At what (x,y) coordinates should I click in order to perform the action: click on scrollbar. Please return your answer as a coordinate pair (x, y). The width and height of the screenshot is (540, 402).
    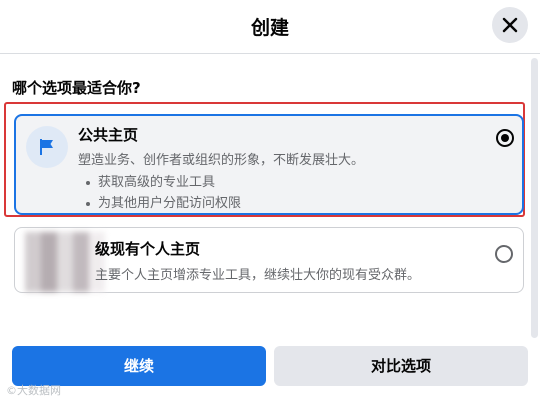
    Looking at the image, I should click on (534, 198).